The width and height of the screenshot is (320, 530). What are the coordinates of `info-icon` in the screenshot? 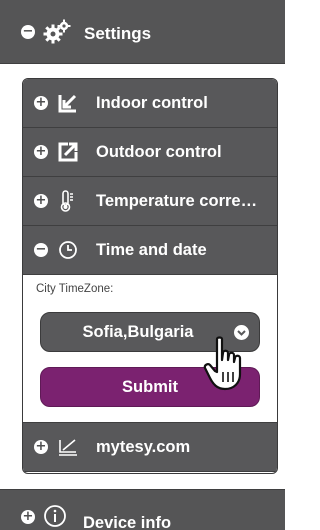 It's located at (55, 516).